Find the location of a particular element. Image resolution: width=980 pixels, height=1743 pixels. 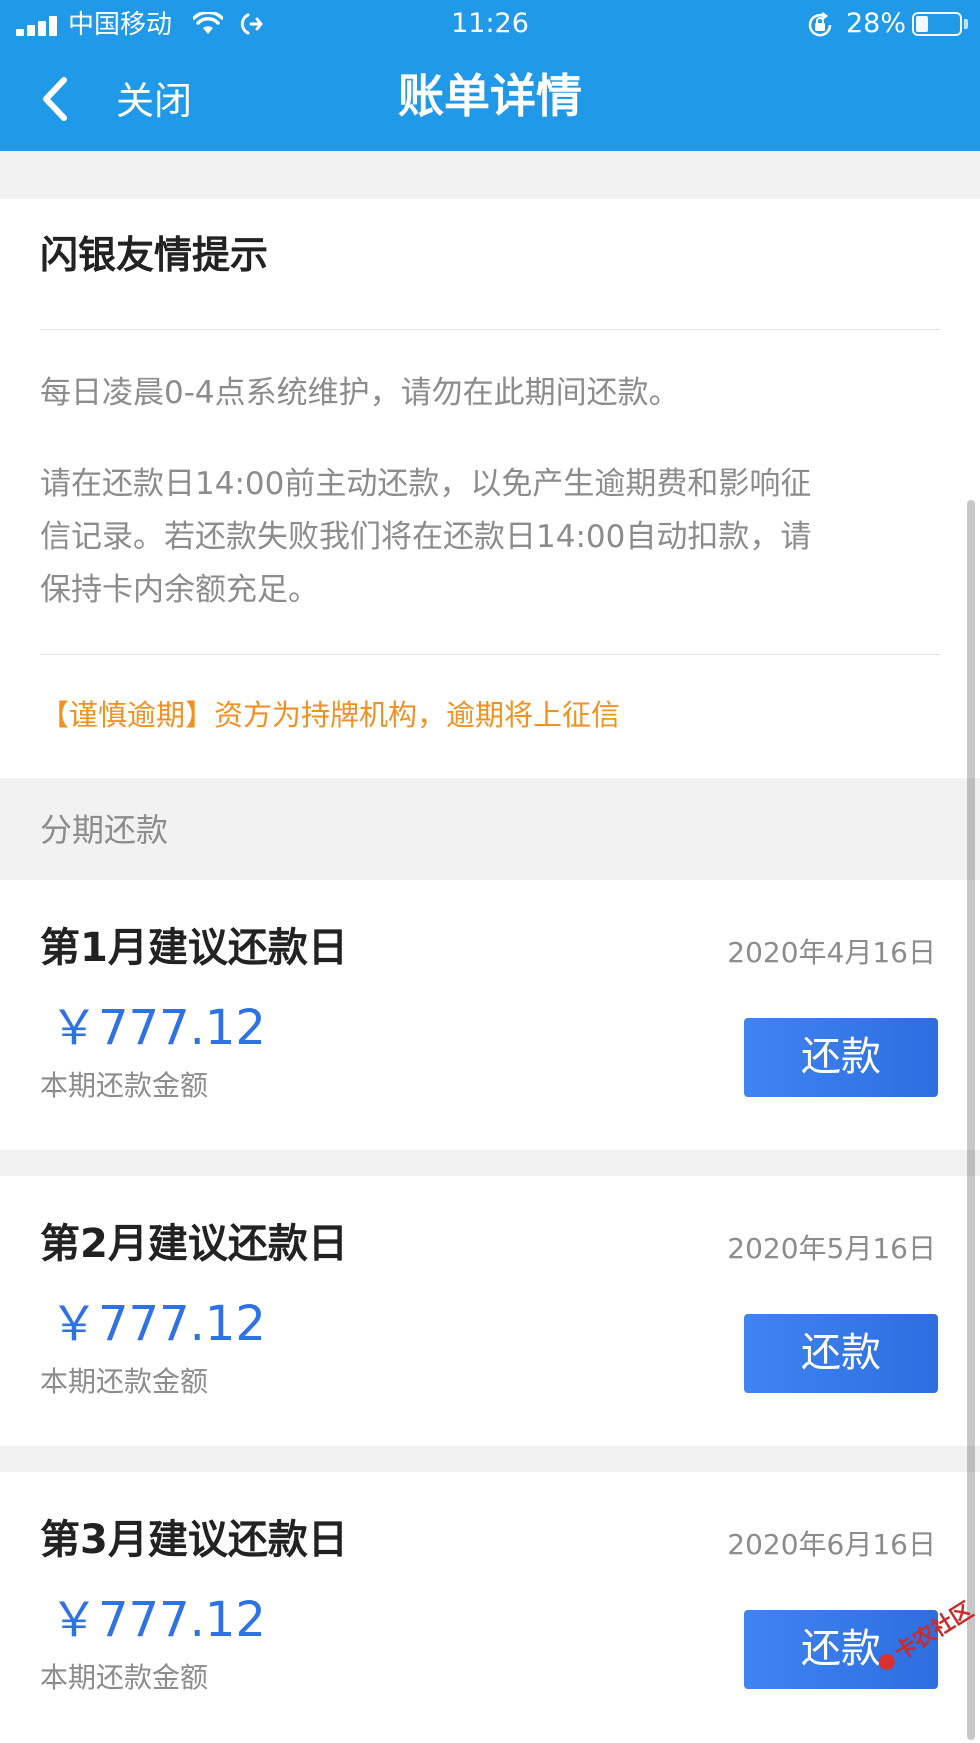

installment-title: 第2月建议还款日 is located at coordinates (194, 1244).